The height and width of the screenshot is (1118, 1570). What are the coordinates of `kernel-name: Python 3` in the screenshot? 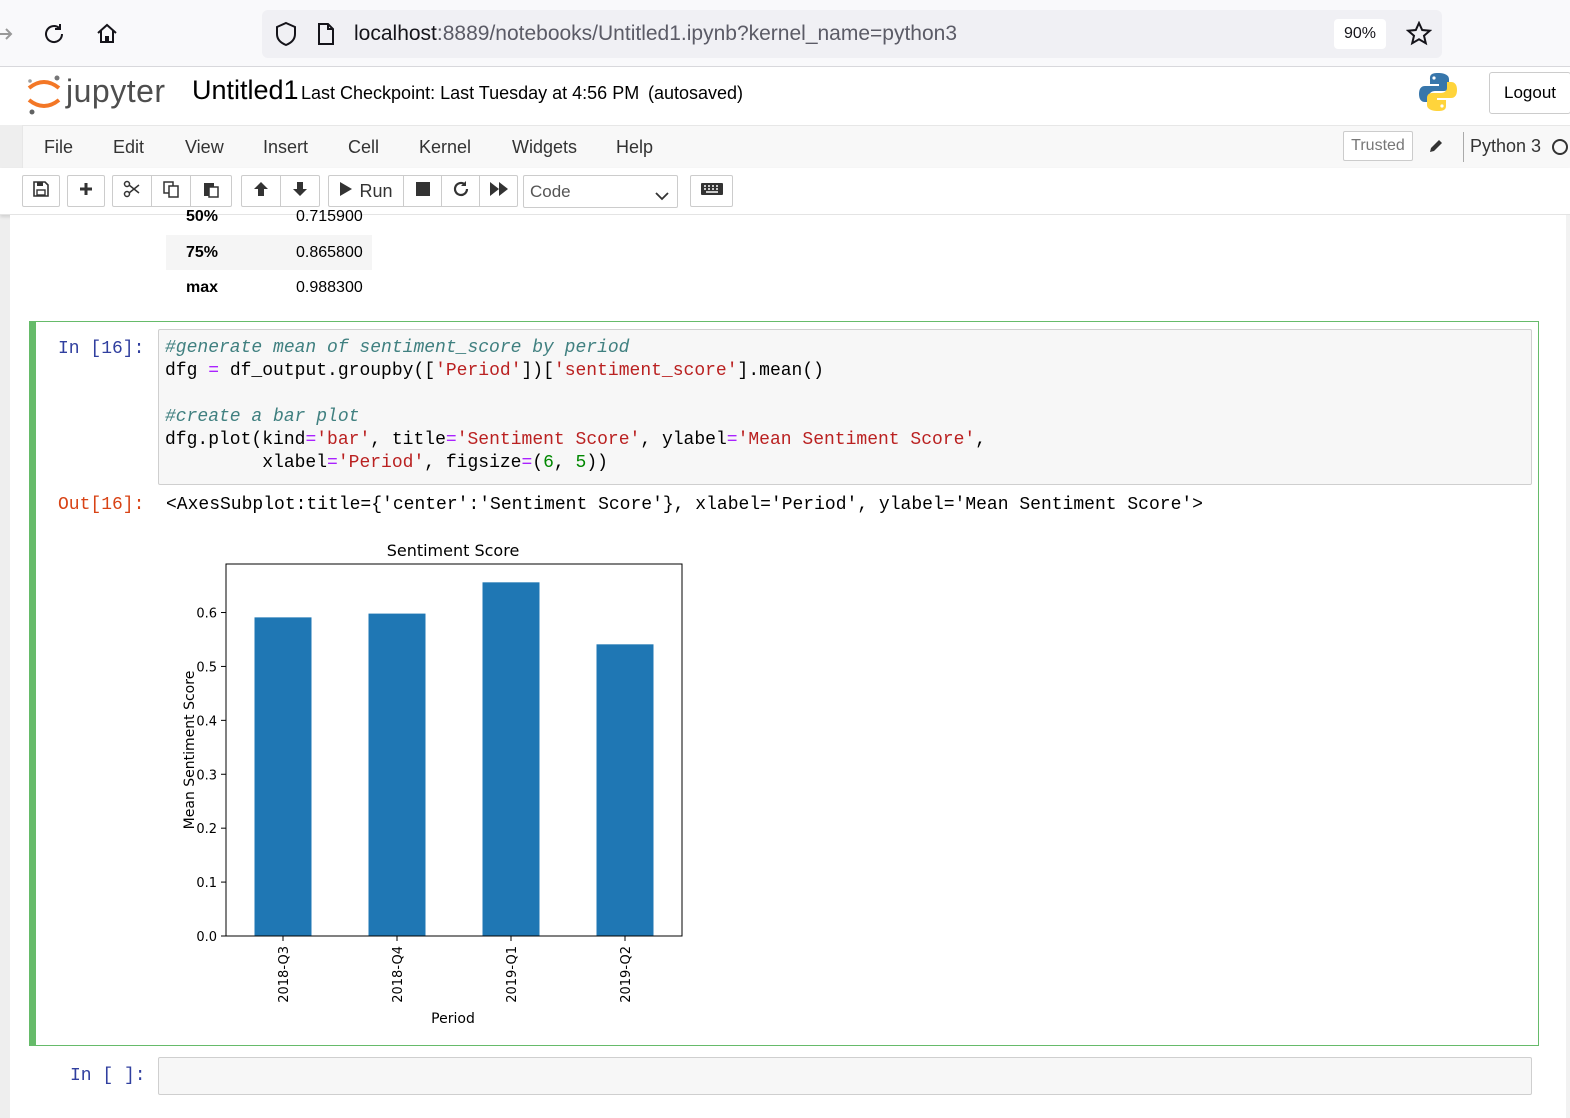 It's located at (1505, 146).